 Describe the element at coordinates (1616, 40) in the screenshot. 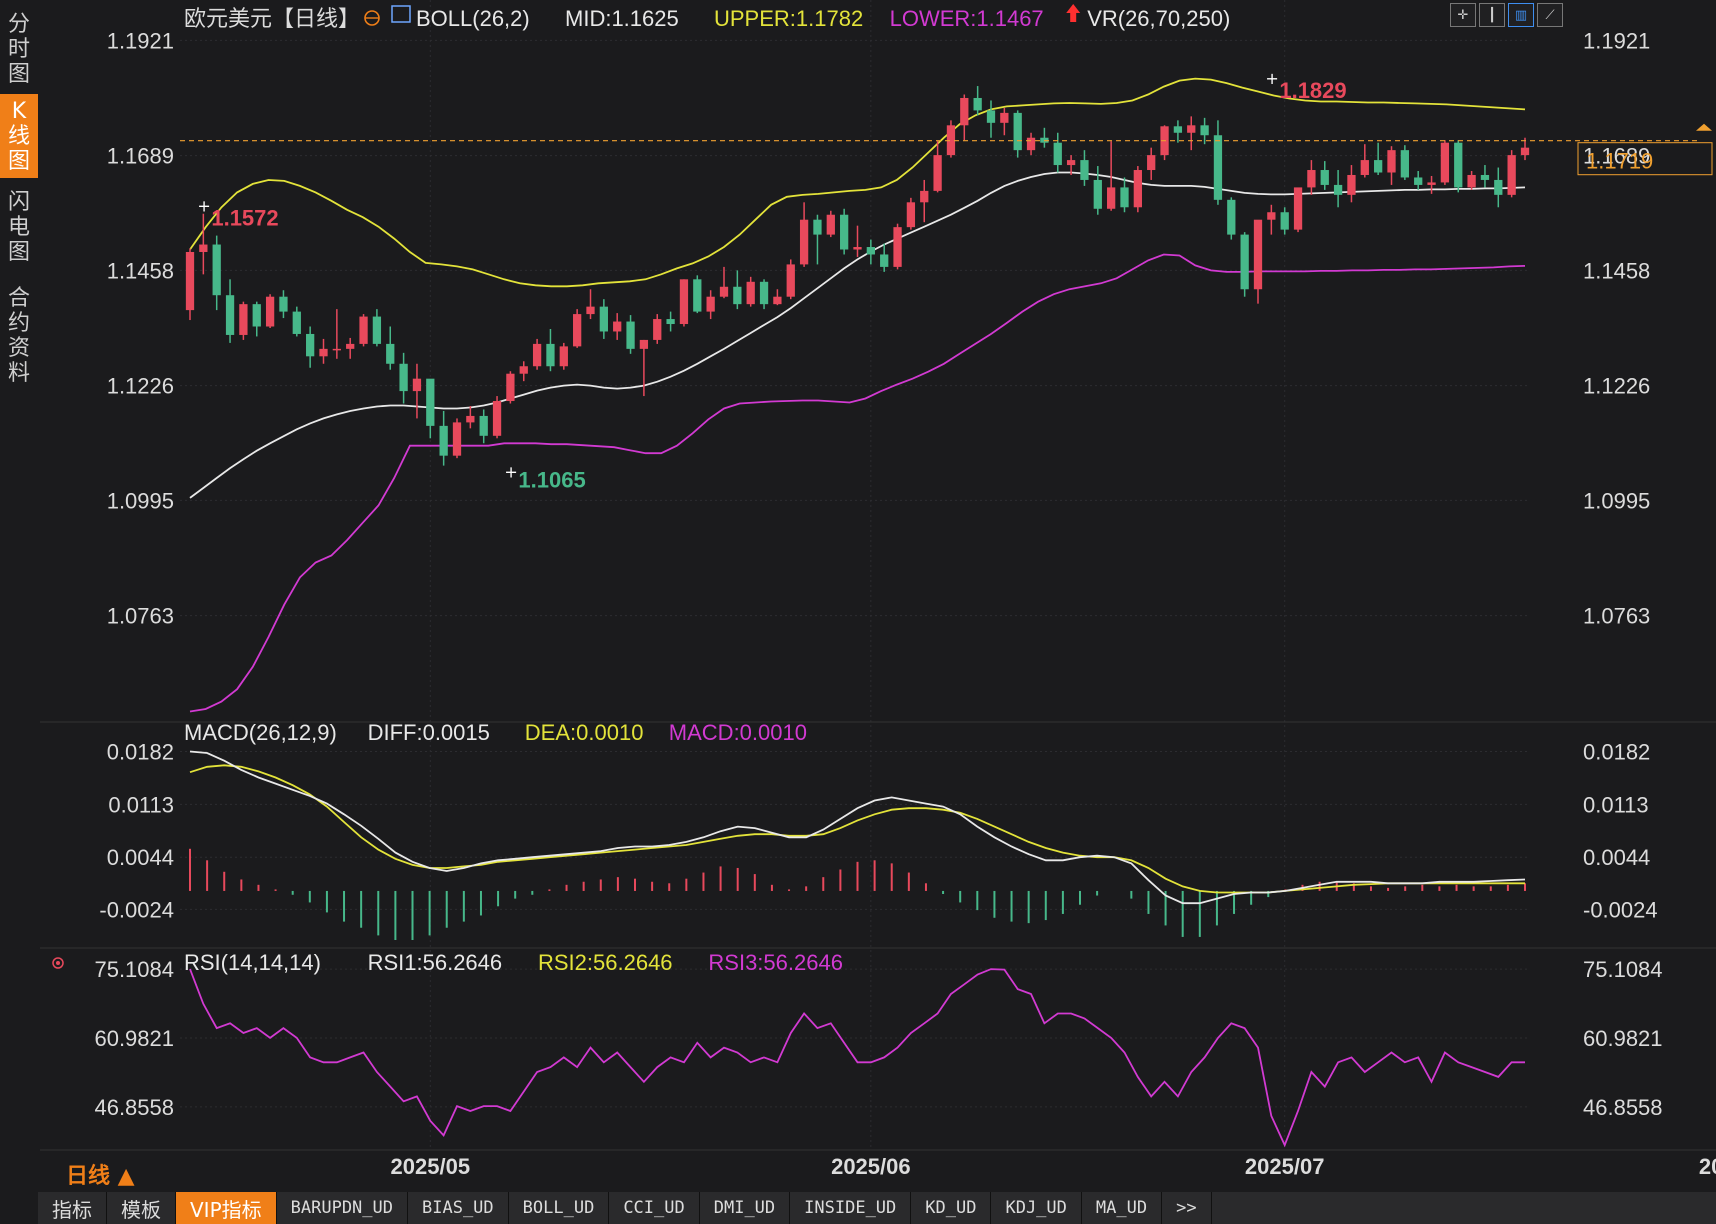

I see `kline-ytick-right: 1.1921` at that location.